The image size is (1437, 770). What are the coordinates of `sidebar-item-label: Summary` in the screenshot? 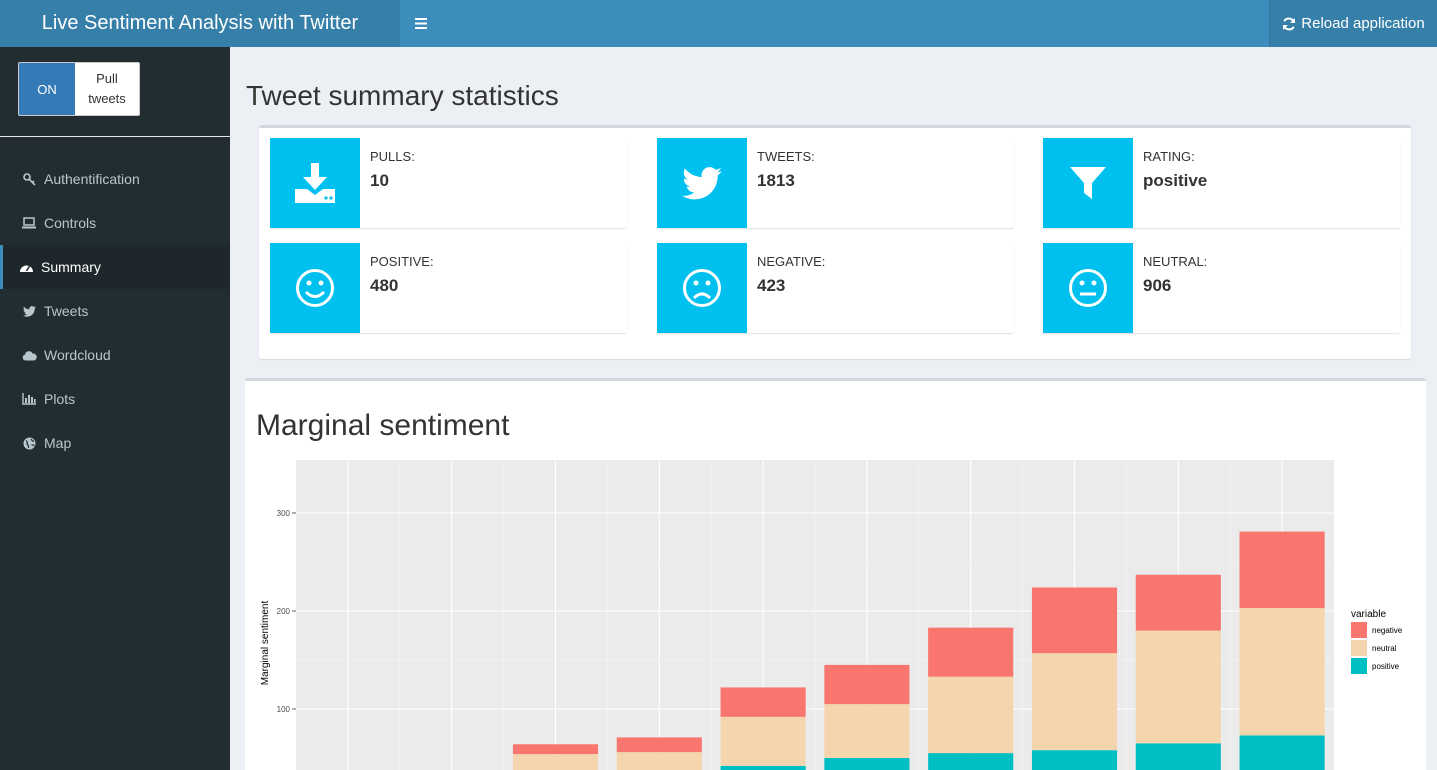 It's located at (71, 267).